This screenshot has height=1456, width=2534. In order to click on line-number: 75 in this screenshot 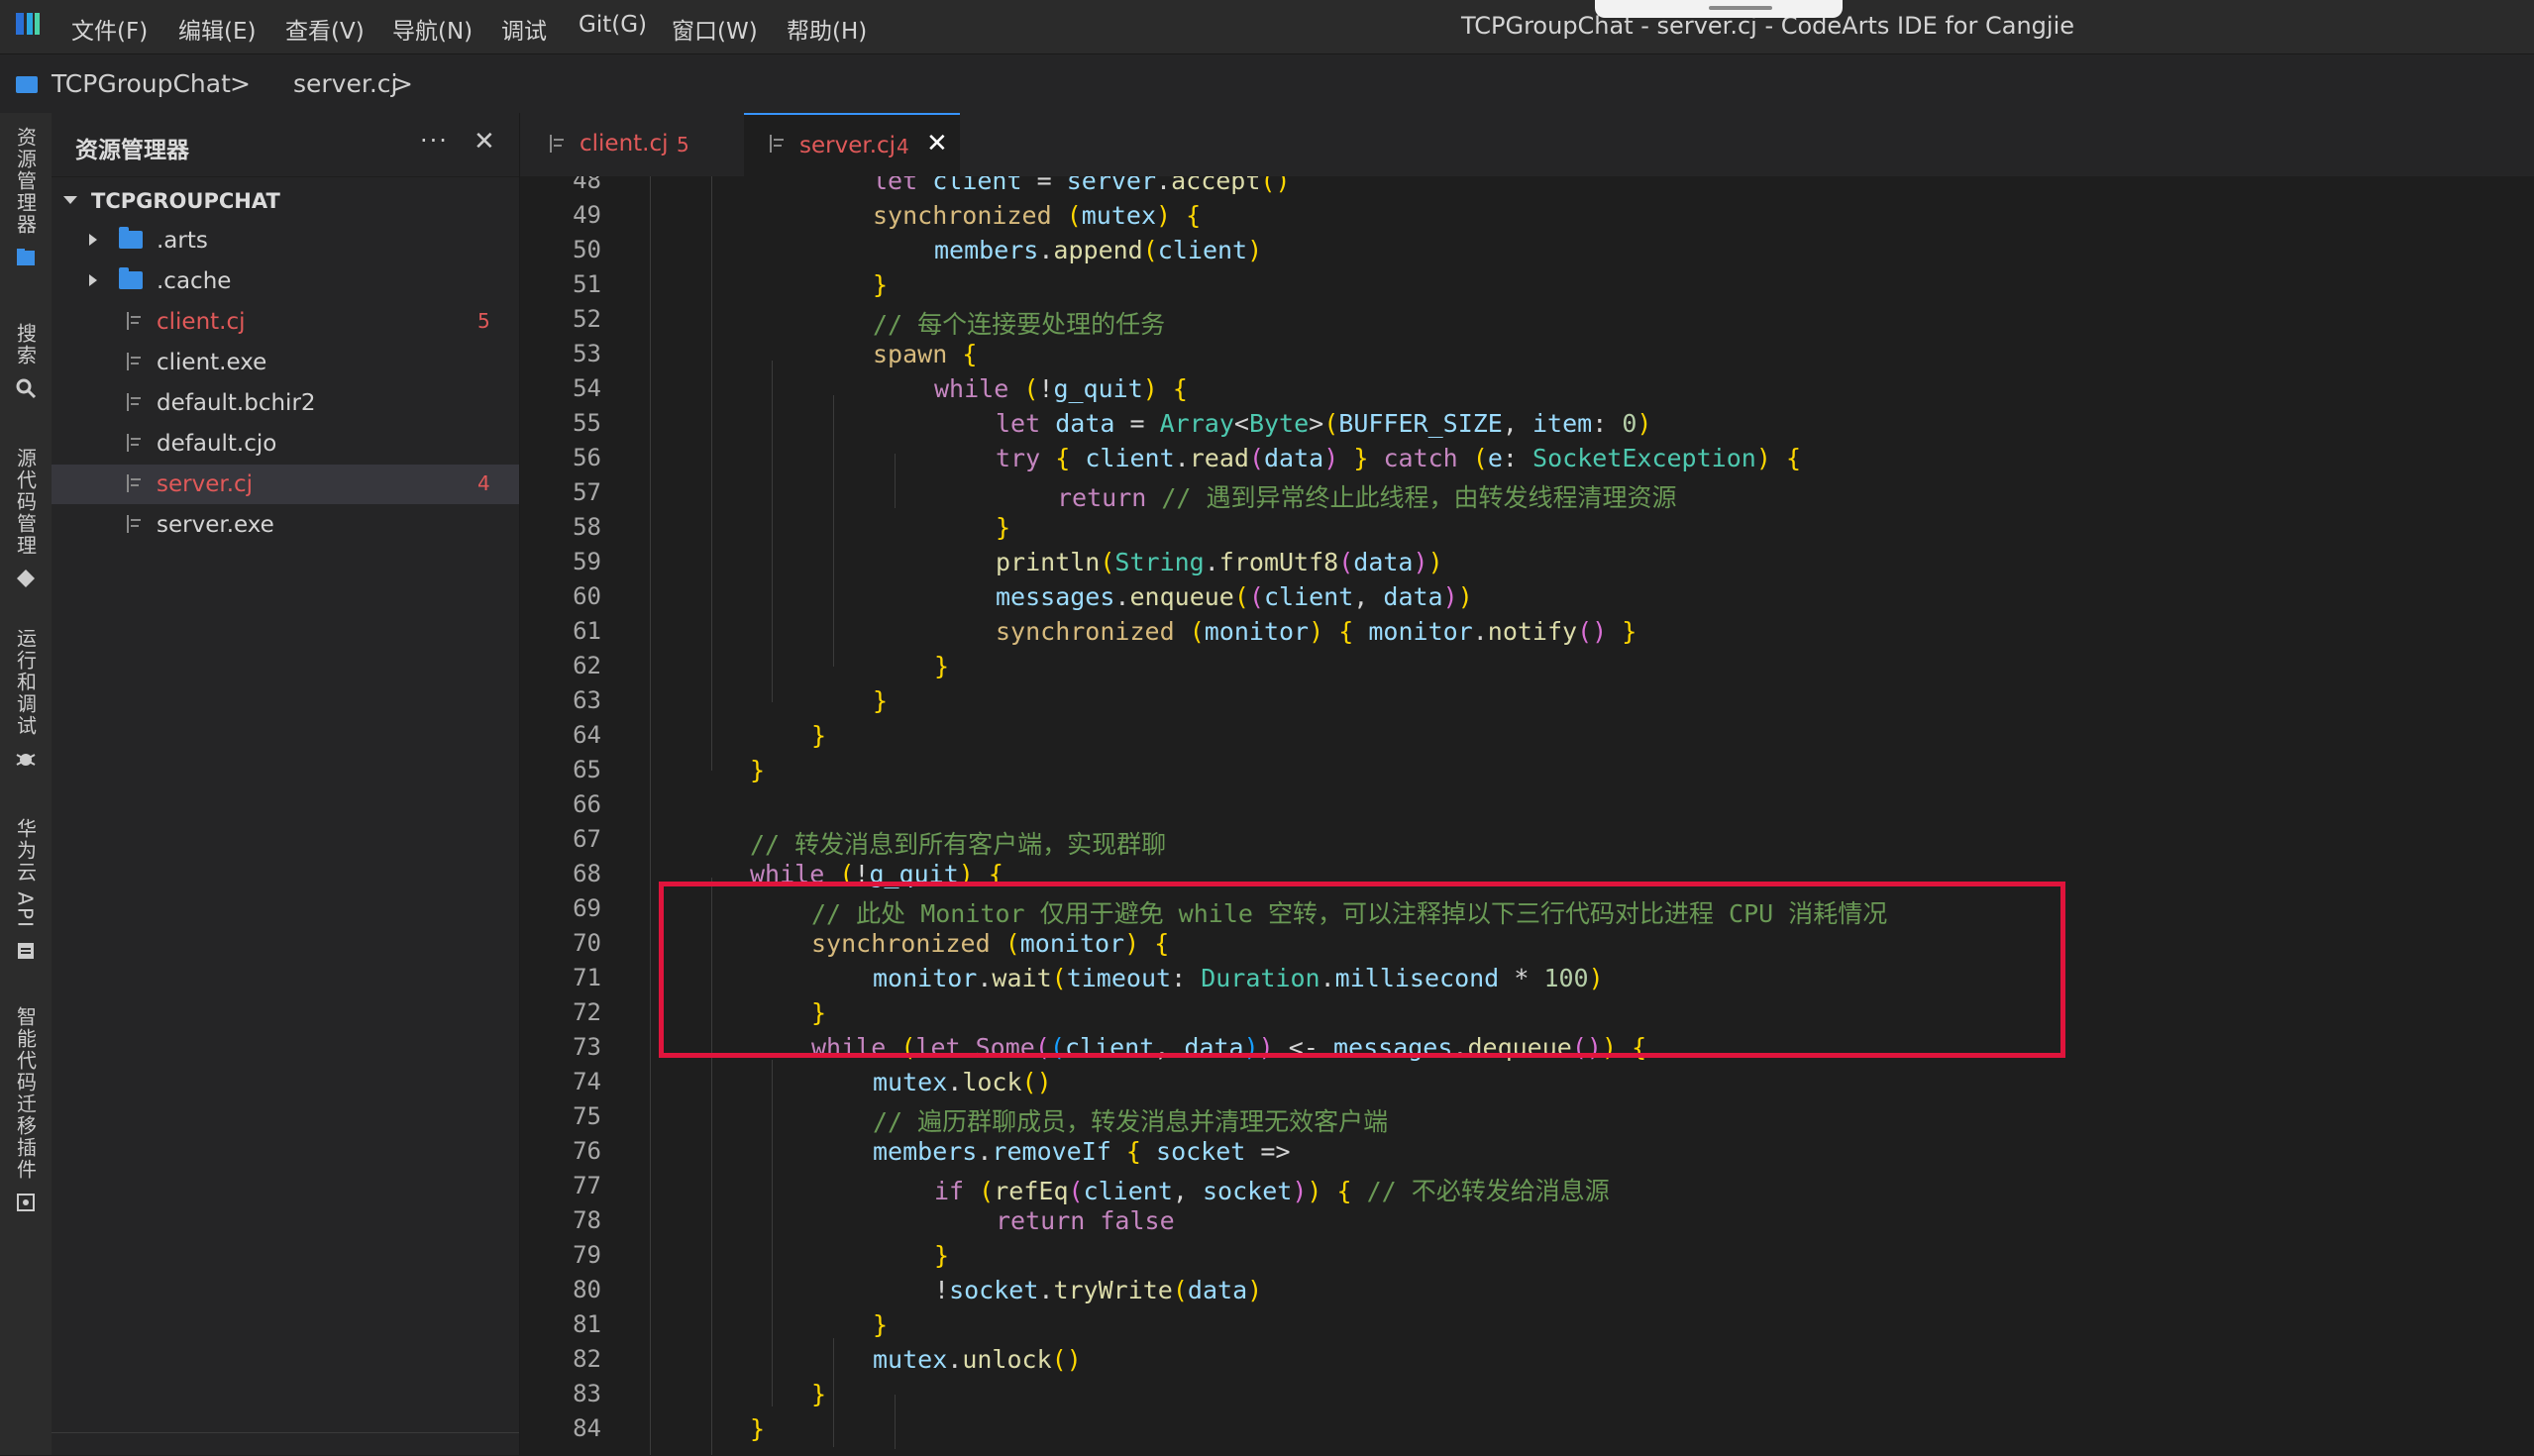, I will do `click(587, 1116)`.